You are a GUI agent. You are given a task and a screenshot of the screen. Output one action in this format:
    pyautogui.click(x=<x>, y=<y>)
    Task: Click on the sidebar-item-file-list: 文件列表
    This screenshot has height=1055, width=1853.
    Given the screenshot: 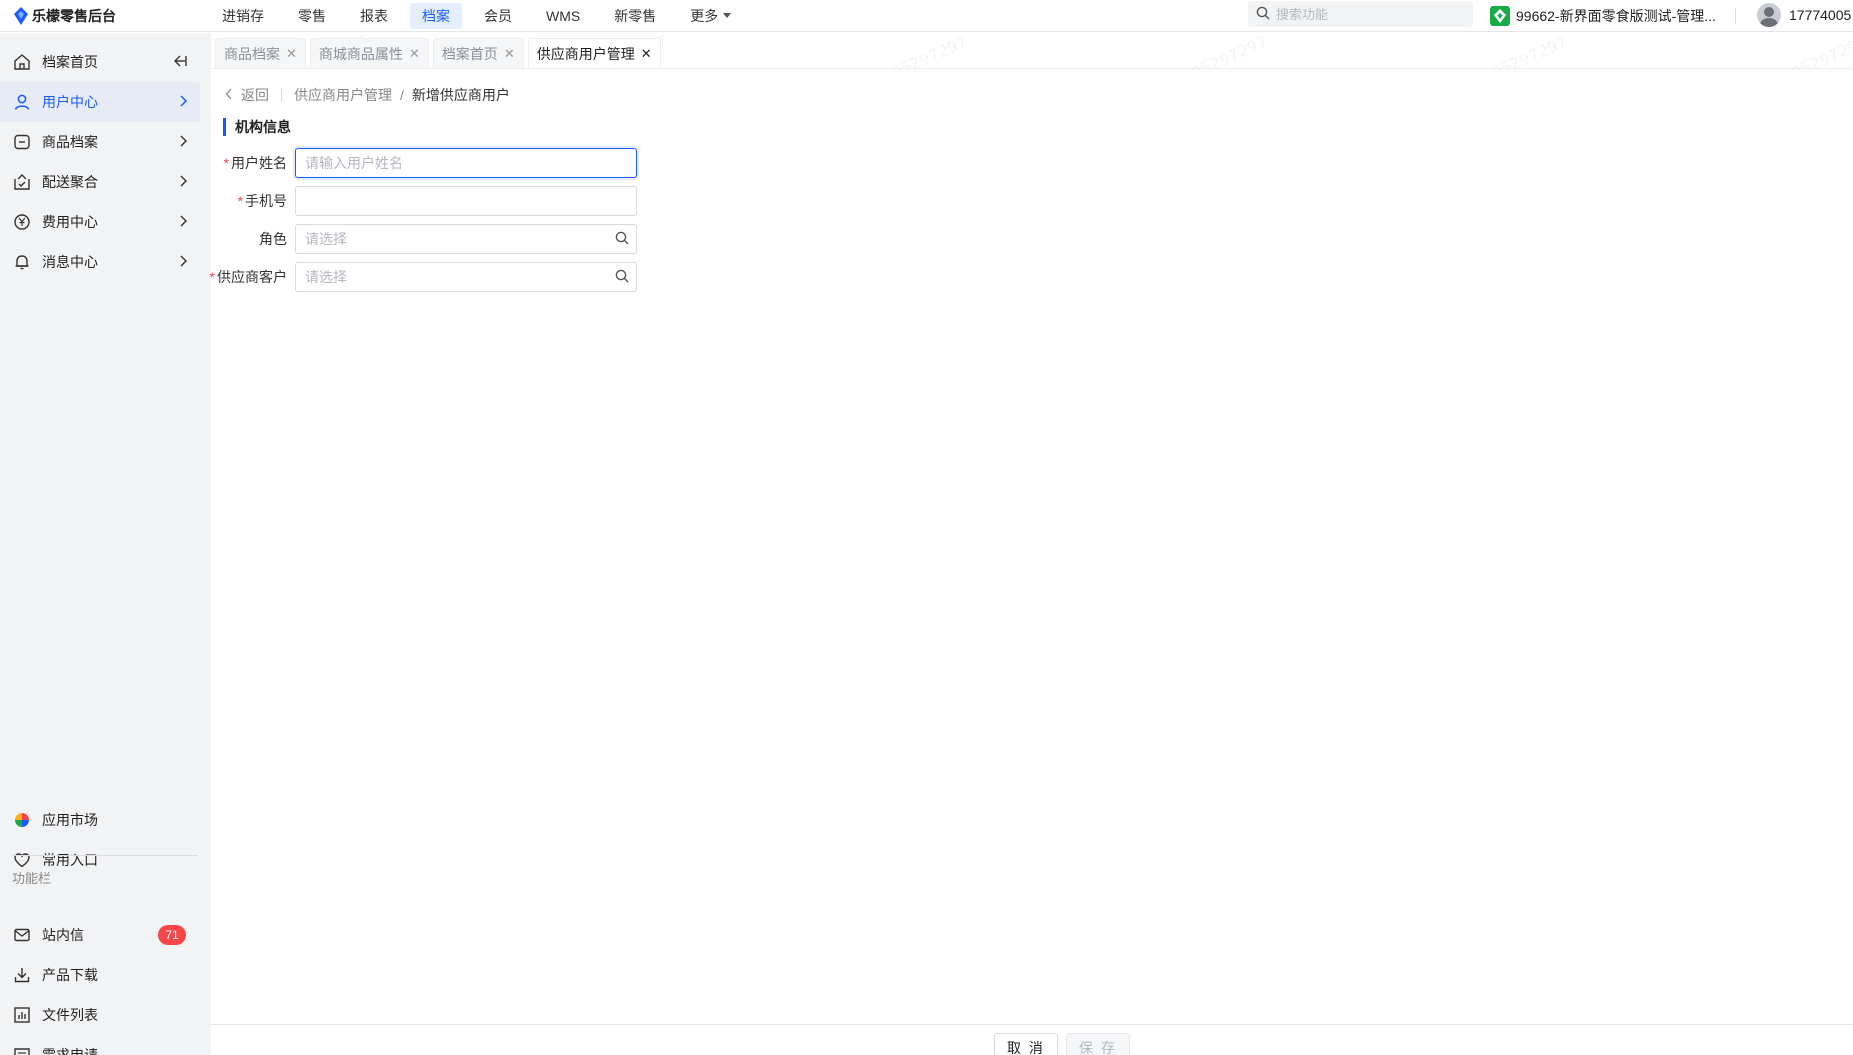 What is the action you would take?
    pyautogui.click(x=100, y=1015)
    